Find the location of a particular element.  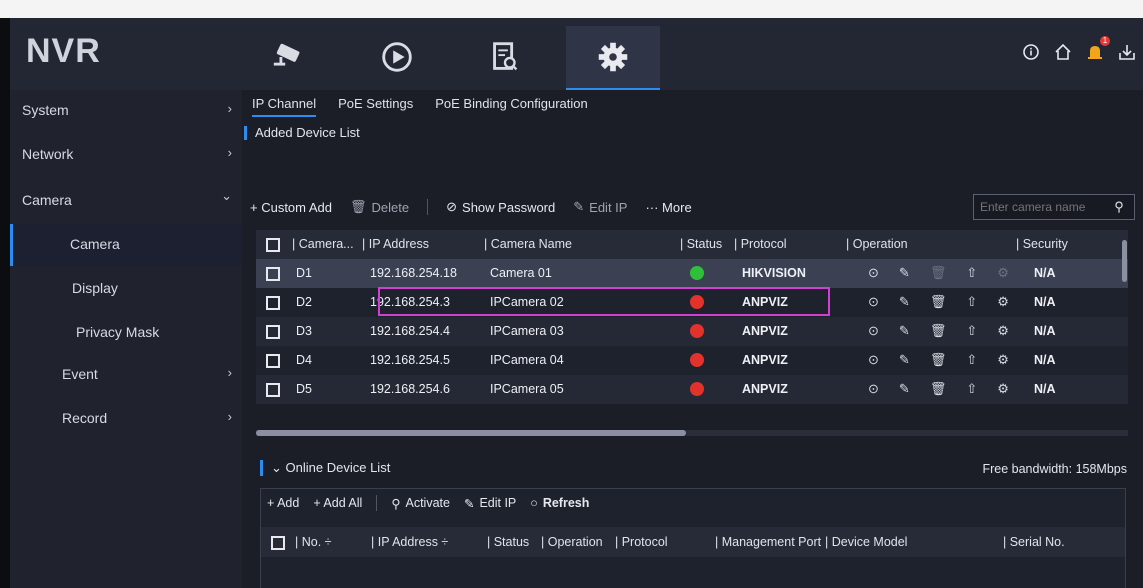

sidebar-item-label: Privacy Mask is located at coordinates (118, 332).